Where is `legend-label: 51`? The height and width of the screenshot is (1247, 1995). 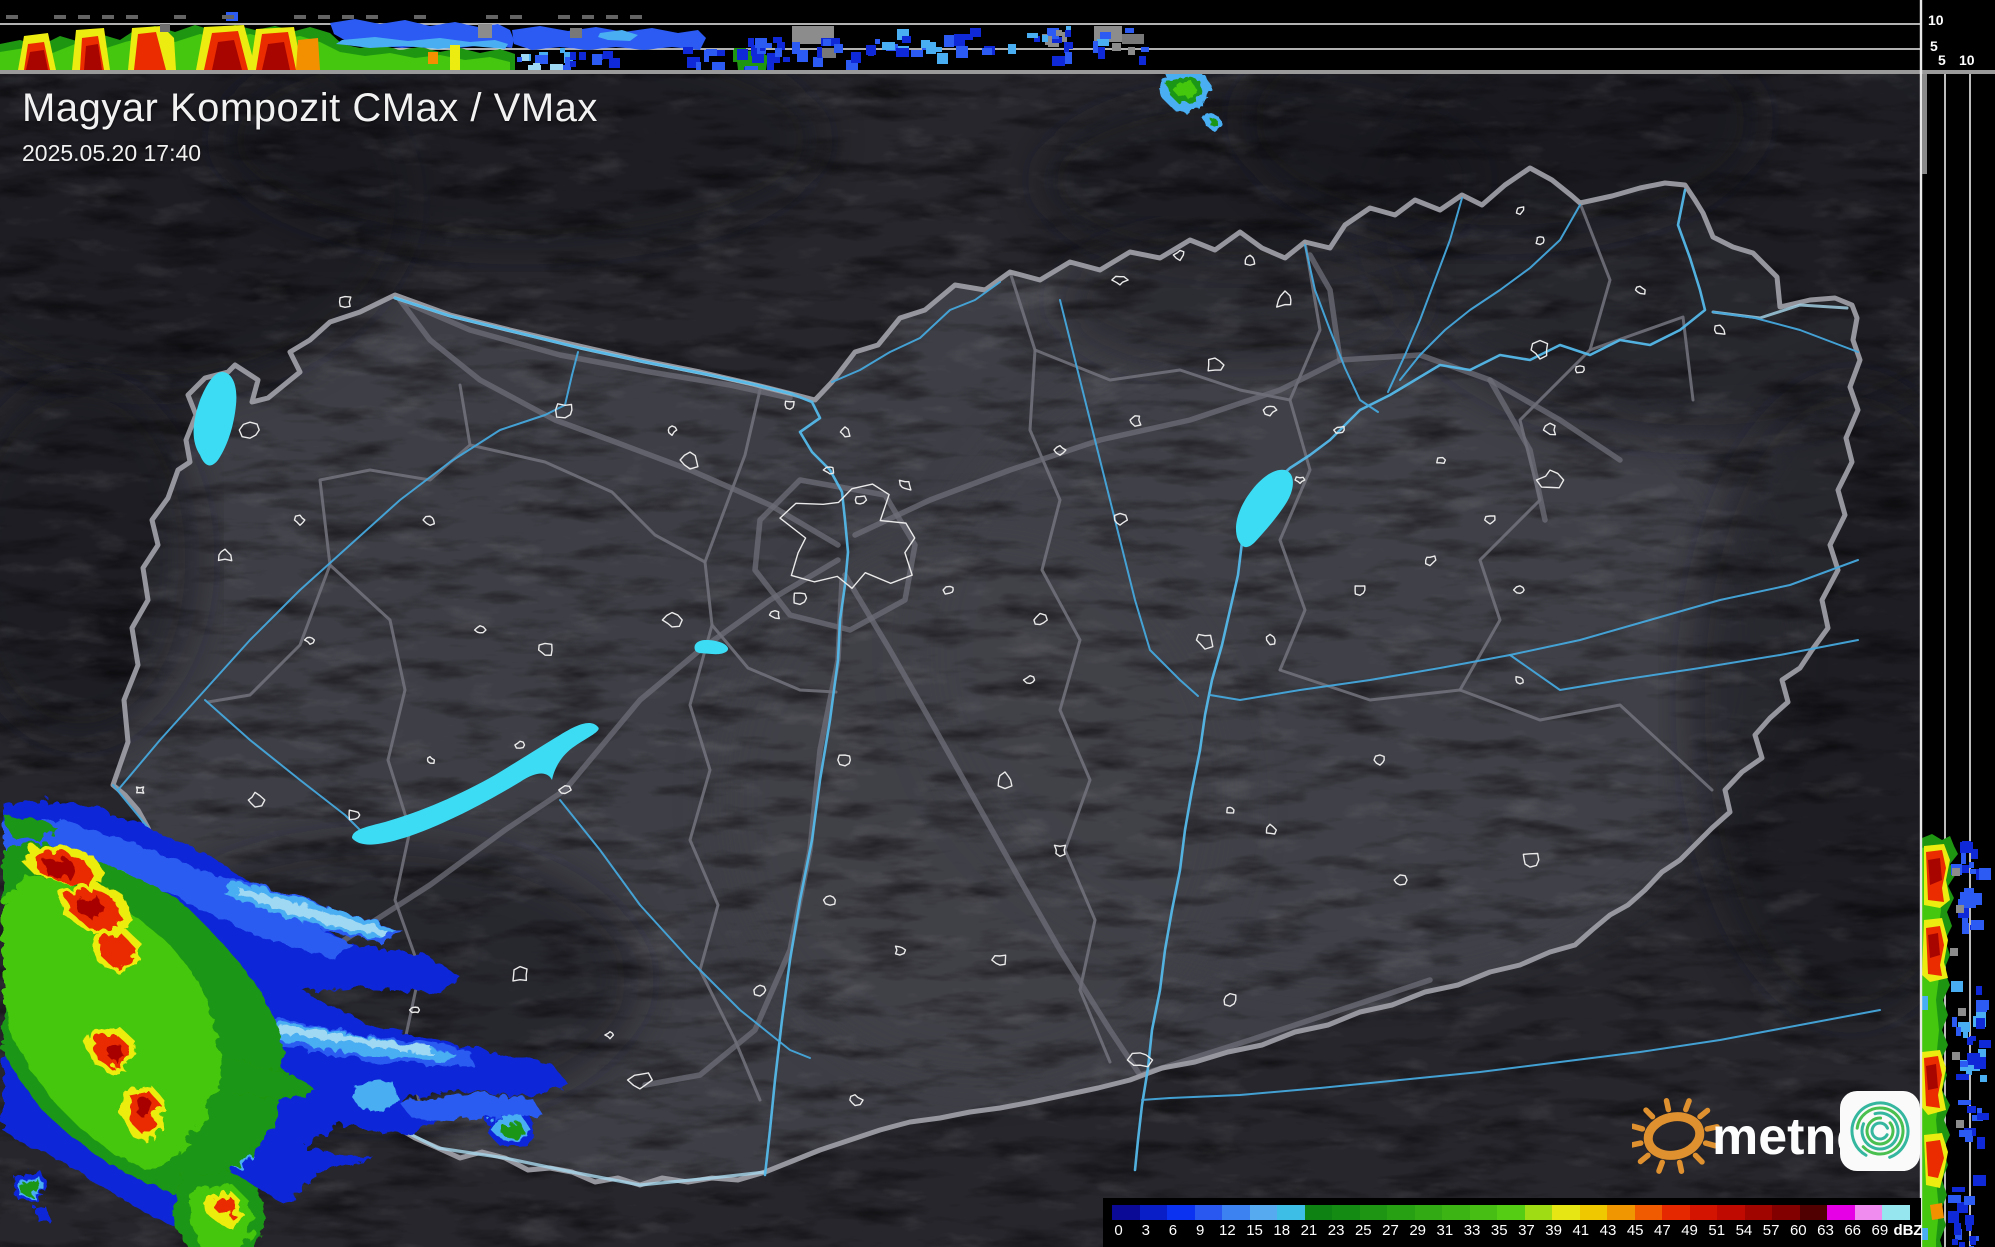 legend-label: 51 is located at coordinates (1717, 1230).